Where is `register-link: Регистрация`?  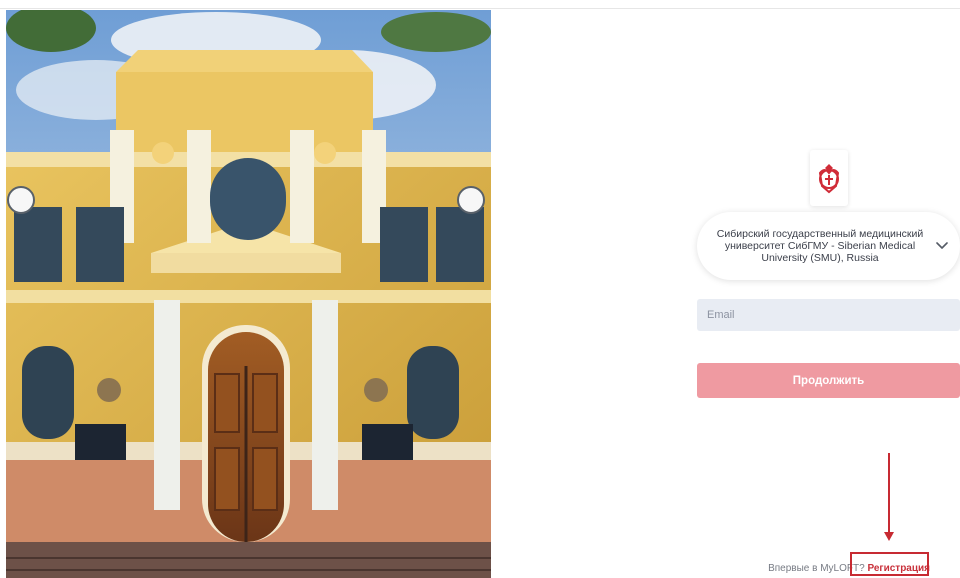 register-link: Регистрация is located at coordinates (898, 568).